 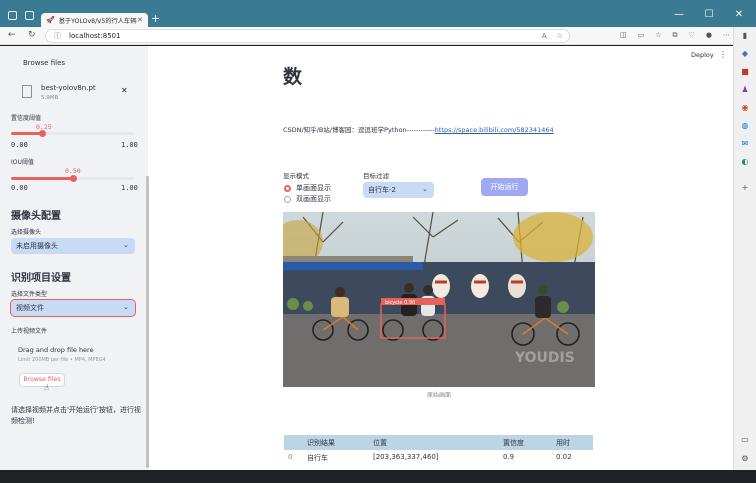 I want to click on office-icon: ◉, so click(x=745, y=108).